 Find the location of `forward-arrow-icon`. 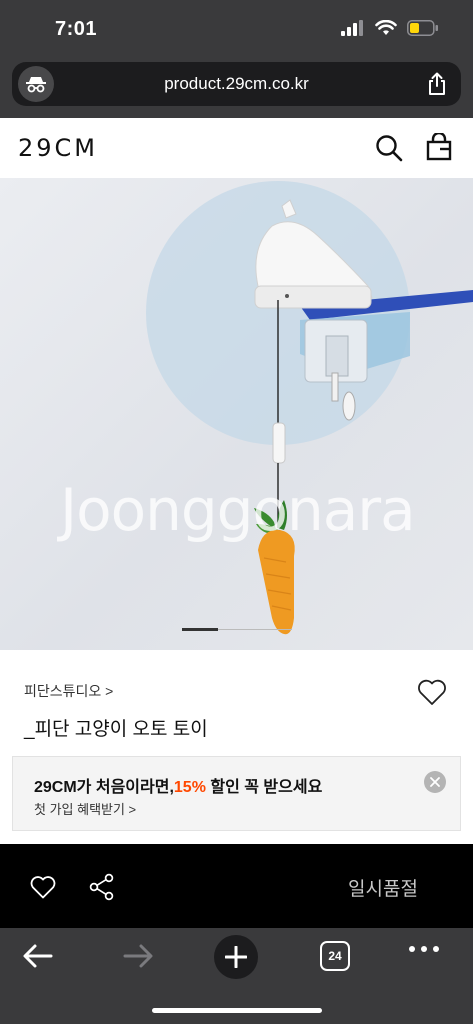

forward-arrow-icon is located at coordinates (138, 956).